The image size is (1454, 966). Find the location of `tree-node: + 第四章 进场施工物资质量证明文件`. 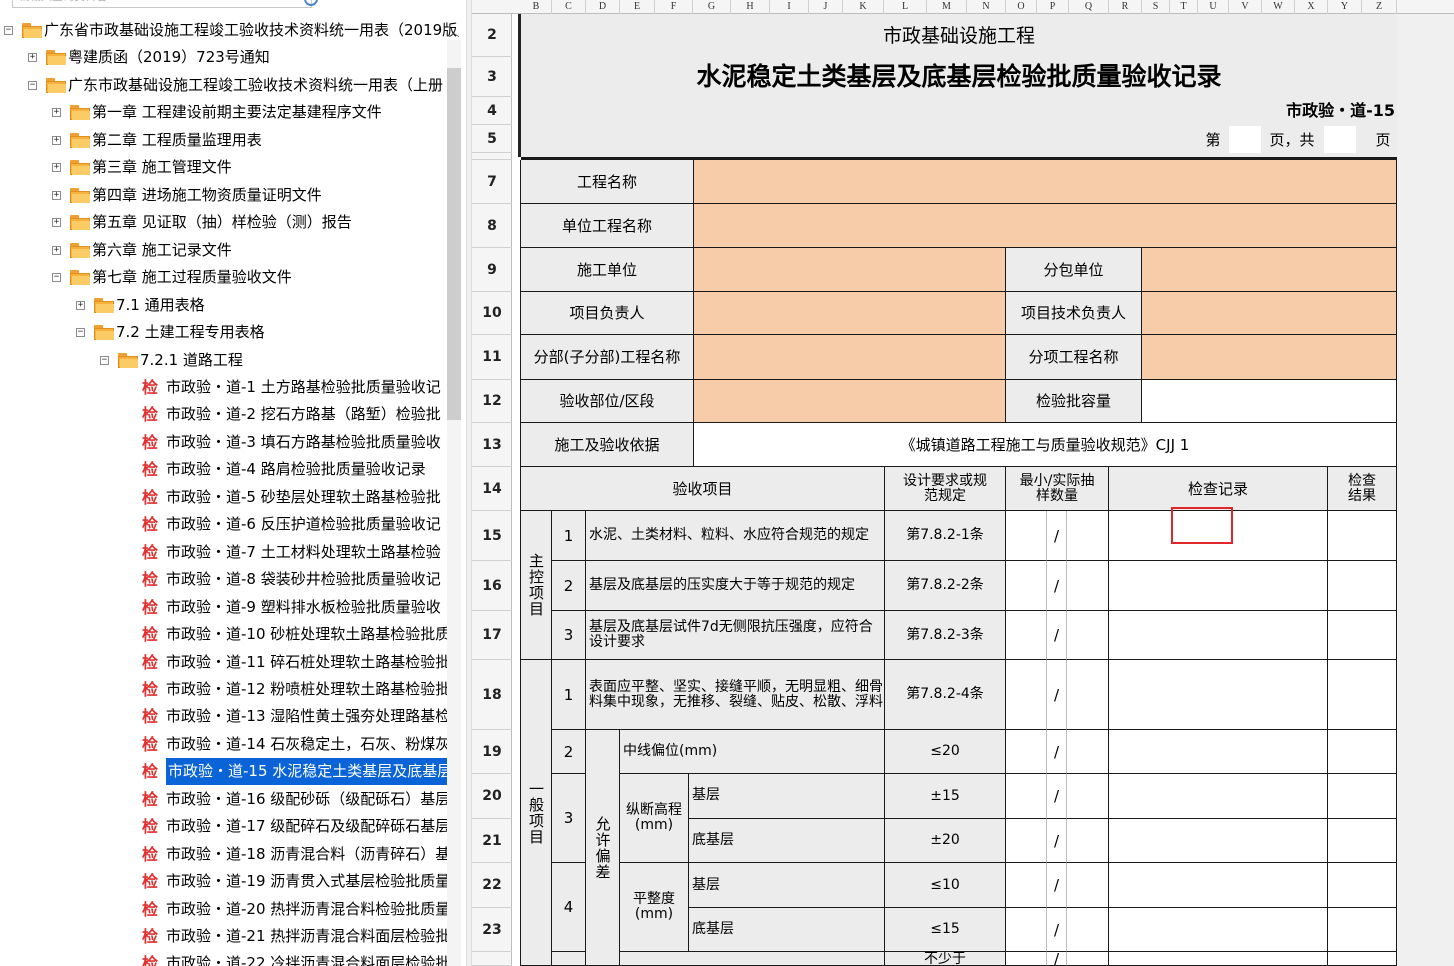

tree-node: + 第四章 进场施工物资质量证明文件 is located at coordinates (223, 195).